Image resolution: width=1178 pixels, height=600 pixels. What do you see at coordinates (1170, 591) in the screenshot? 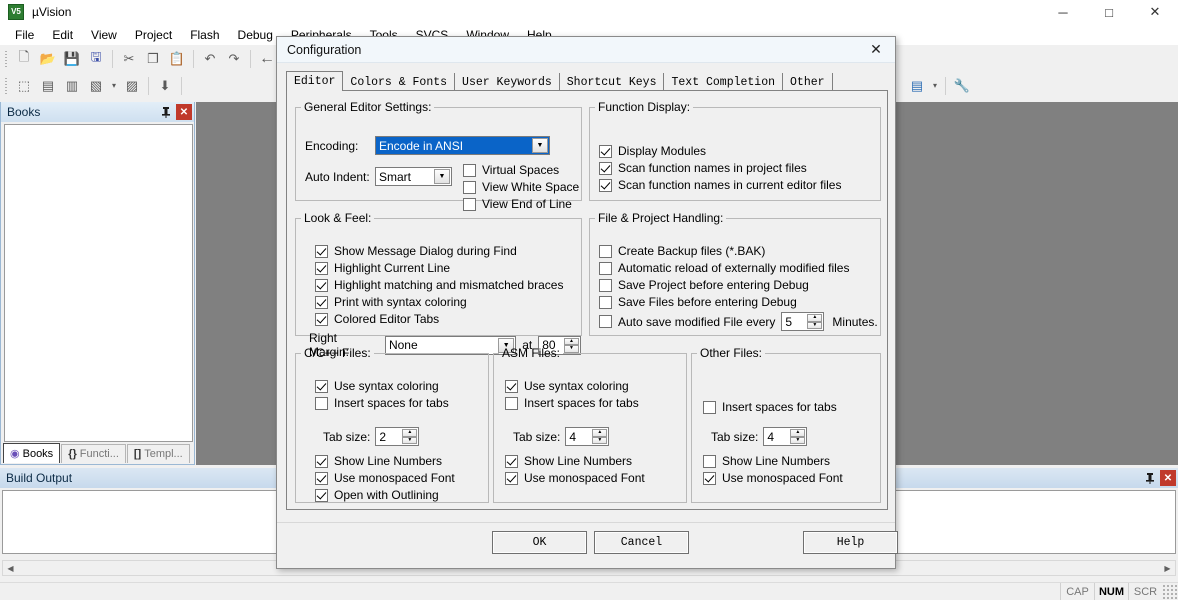
I see `resize-grip` at bounding box center [1170, 591].